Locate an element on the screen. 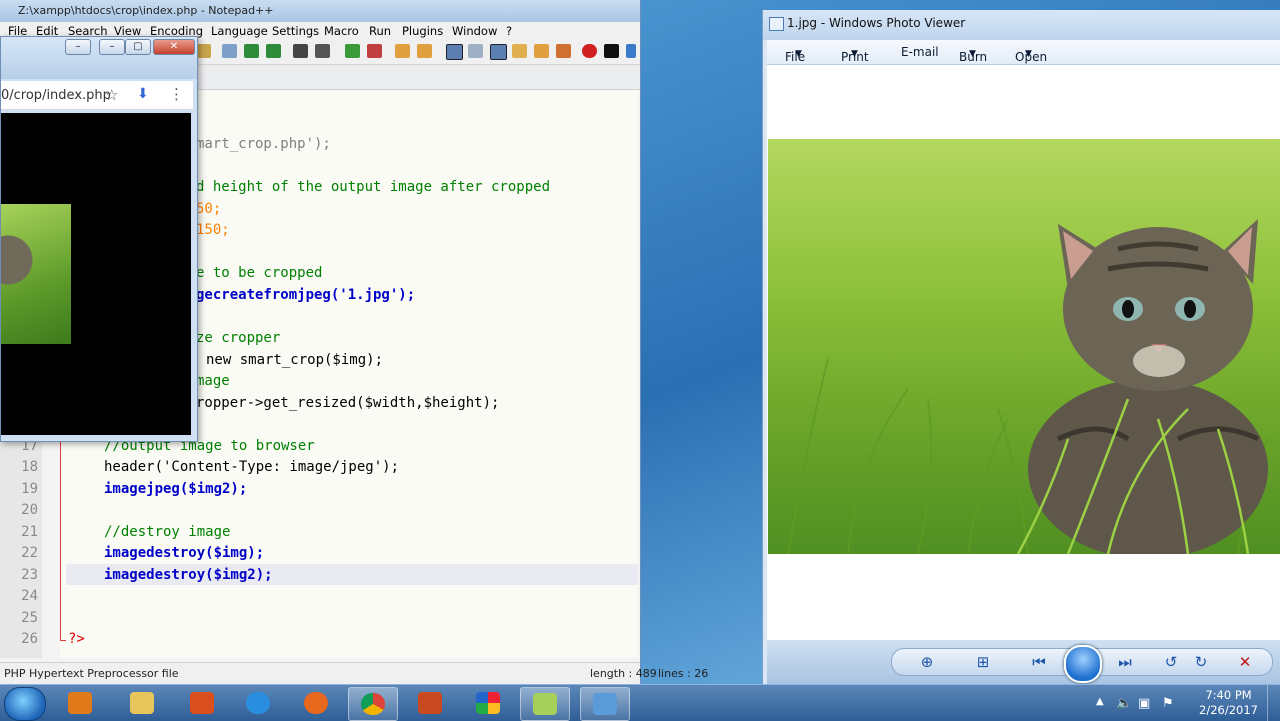 The image size is (1280, 721). pv-menu-email: E-mail is located at coordinates (920, 52).